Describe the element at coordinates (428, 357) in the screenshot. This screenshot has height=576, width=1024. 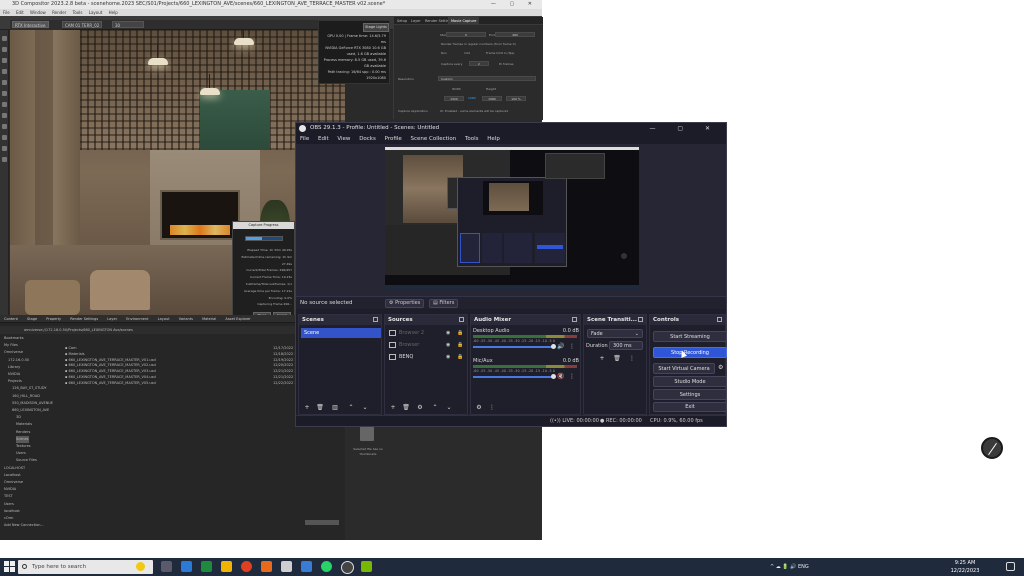
I see `source-item-benq: BENQ ◉ 🔒` at that location.